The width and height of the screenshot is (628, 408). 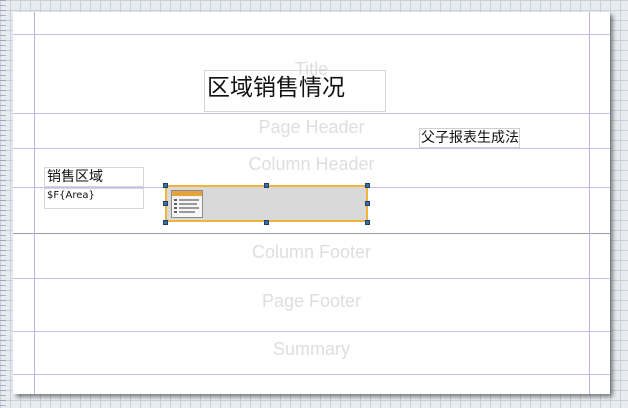 I want to click on band-label-column-footer: Column Footer, so click(x=311, y=252).